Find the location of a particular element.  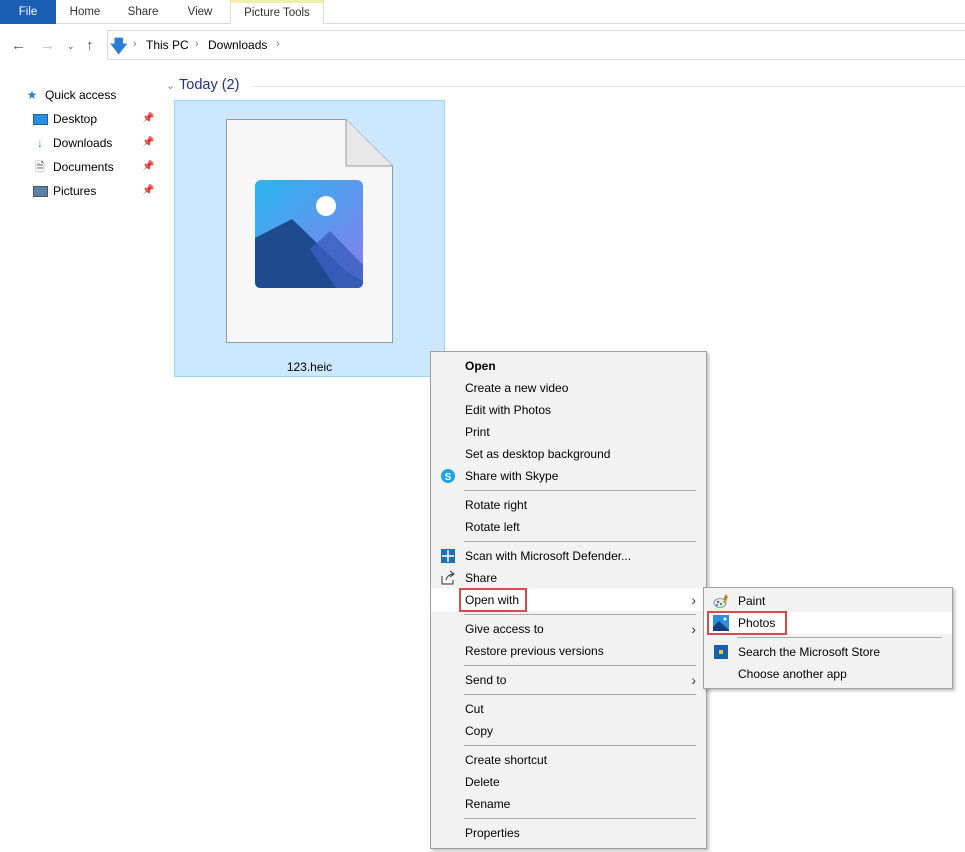

menu-item-label: Share with Skype is located at coordinates (512, 476).